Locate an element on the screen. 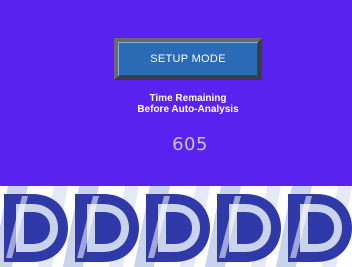 The height and width of the screenshot is (267, 352). time-remaining-line-1: Time Remaining is located at coordinates (188, 98).